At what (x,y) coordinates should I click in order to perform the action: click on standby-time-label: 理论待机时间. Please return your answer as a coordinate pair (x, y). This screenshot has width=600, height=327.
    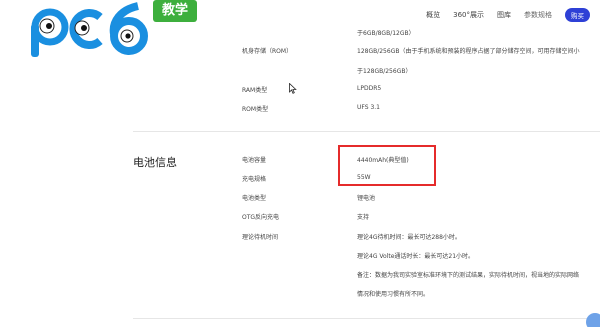
    Looking at the image, I should click on (260, 237).